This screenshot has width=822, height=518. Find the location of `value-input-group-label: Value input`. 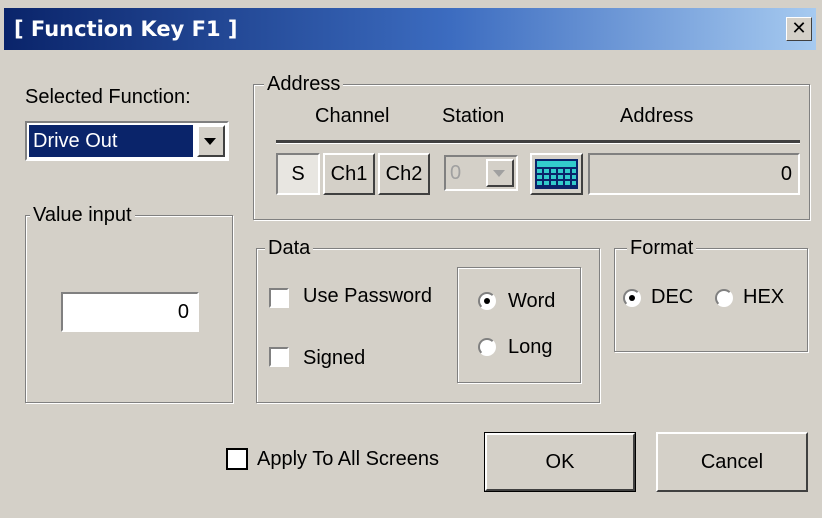

value-input-group-label: Value input is located at coordinates (82, 215).